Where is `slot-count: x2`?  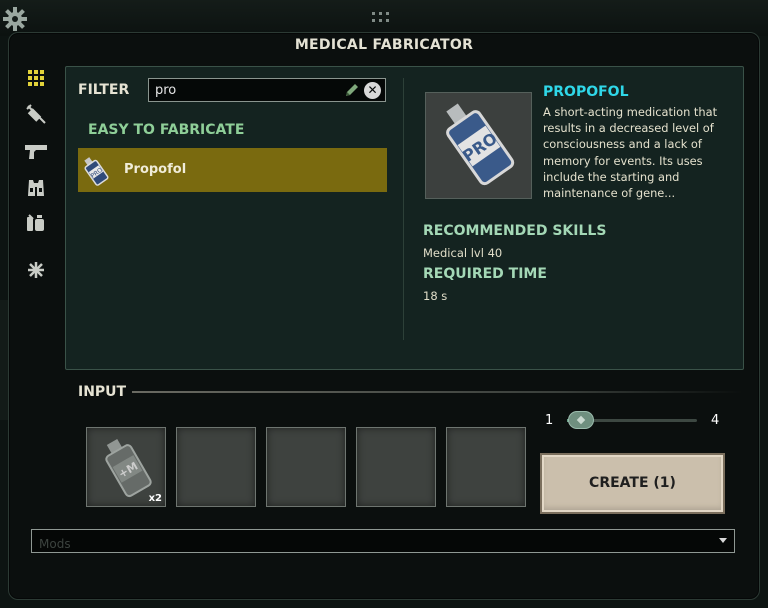 slot-count: x2 is located at coordinates (155, 498).